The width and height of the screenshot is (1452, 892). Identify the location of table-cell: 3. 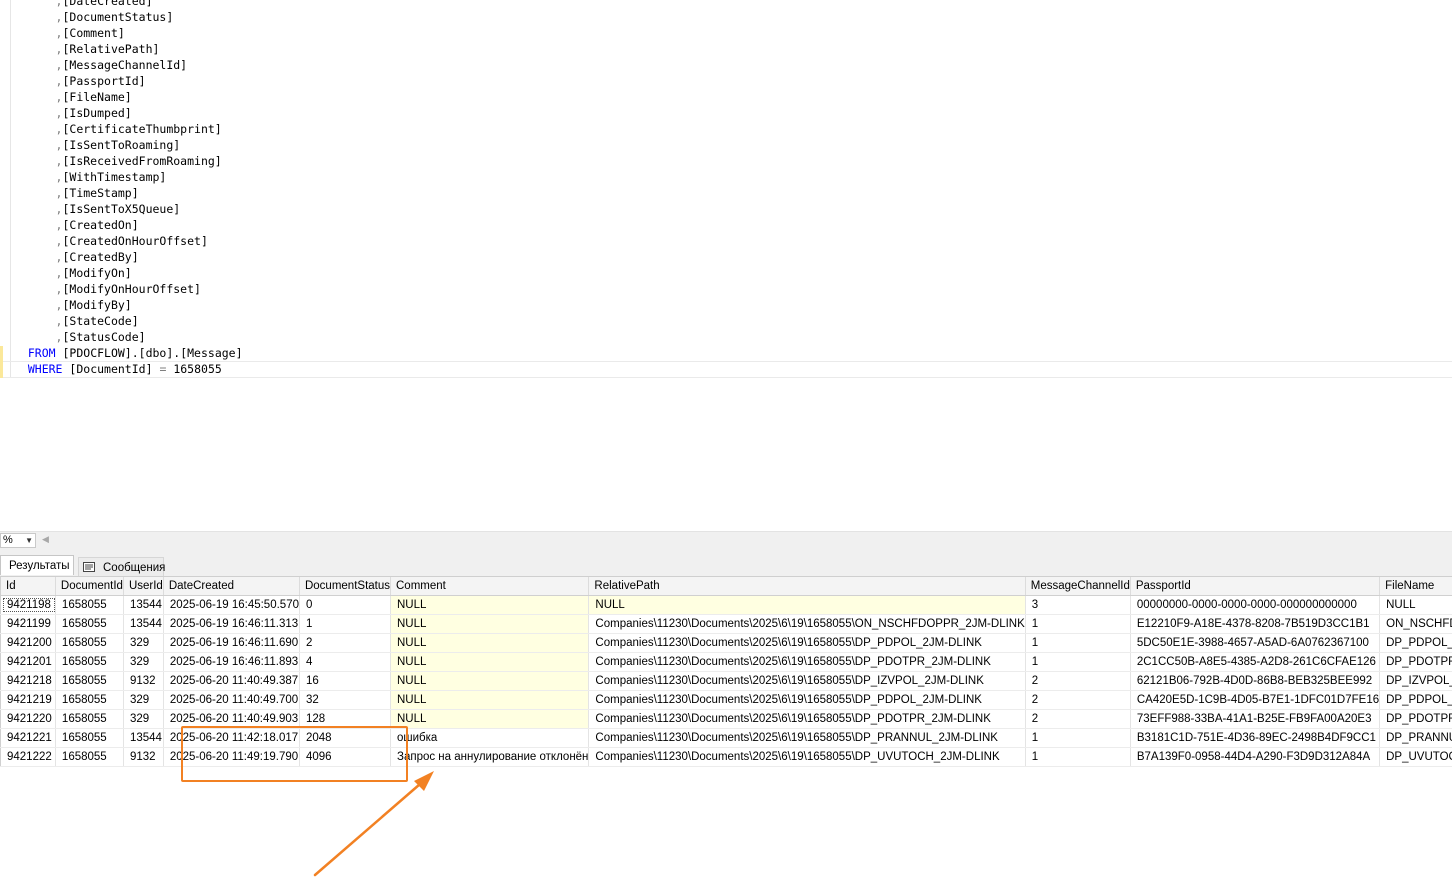
(1078, 605).